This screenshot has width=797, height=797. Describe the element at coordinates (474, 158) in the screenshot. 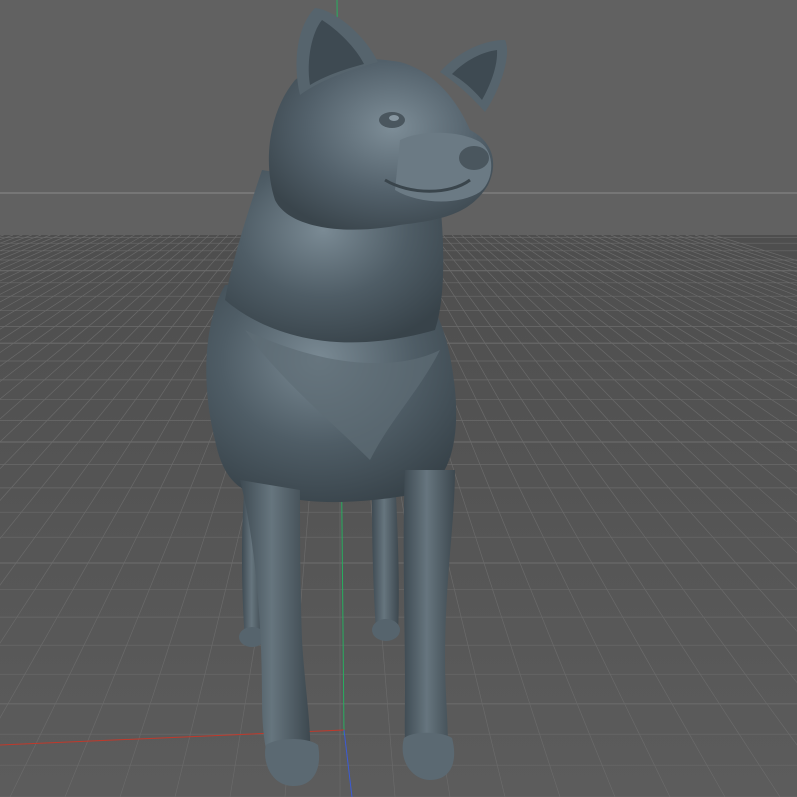

I see `dog-nose` at that location.